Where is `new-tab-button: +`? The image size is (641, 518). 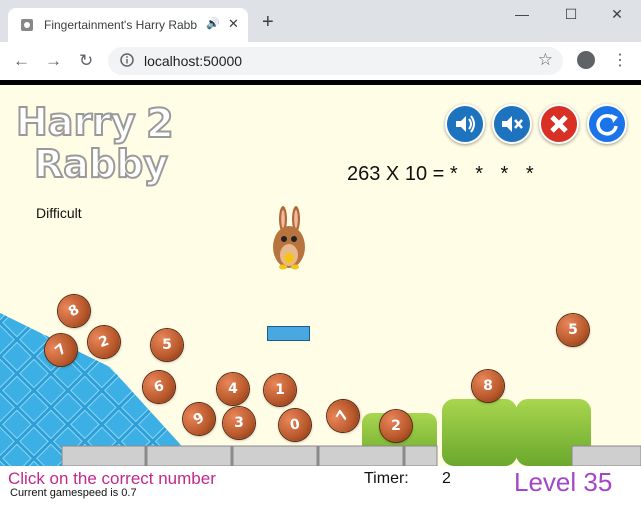 new-tab-button: + is located at coordinates (268, 22).